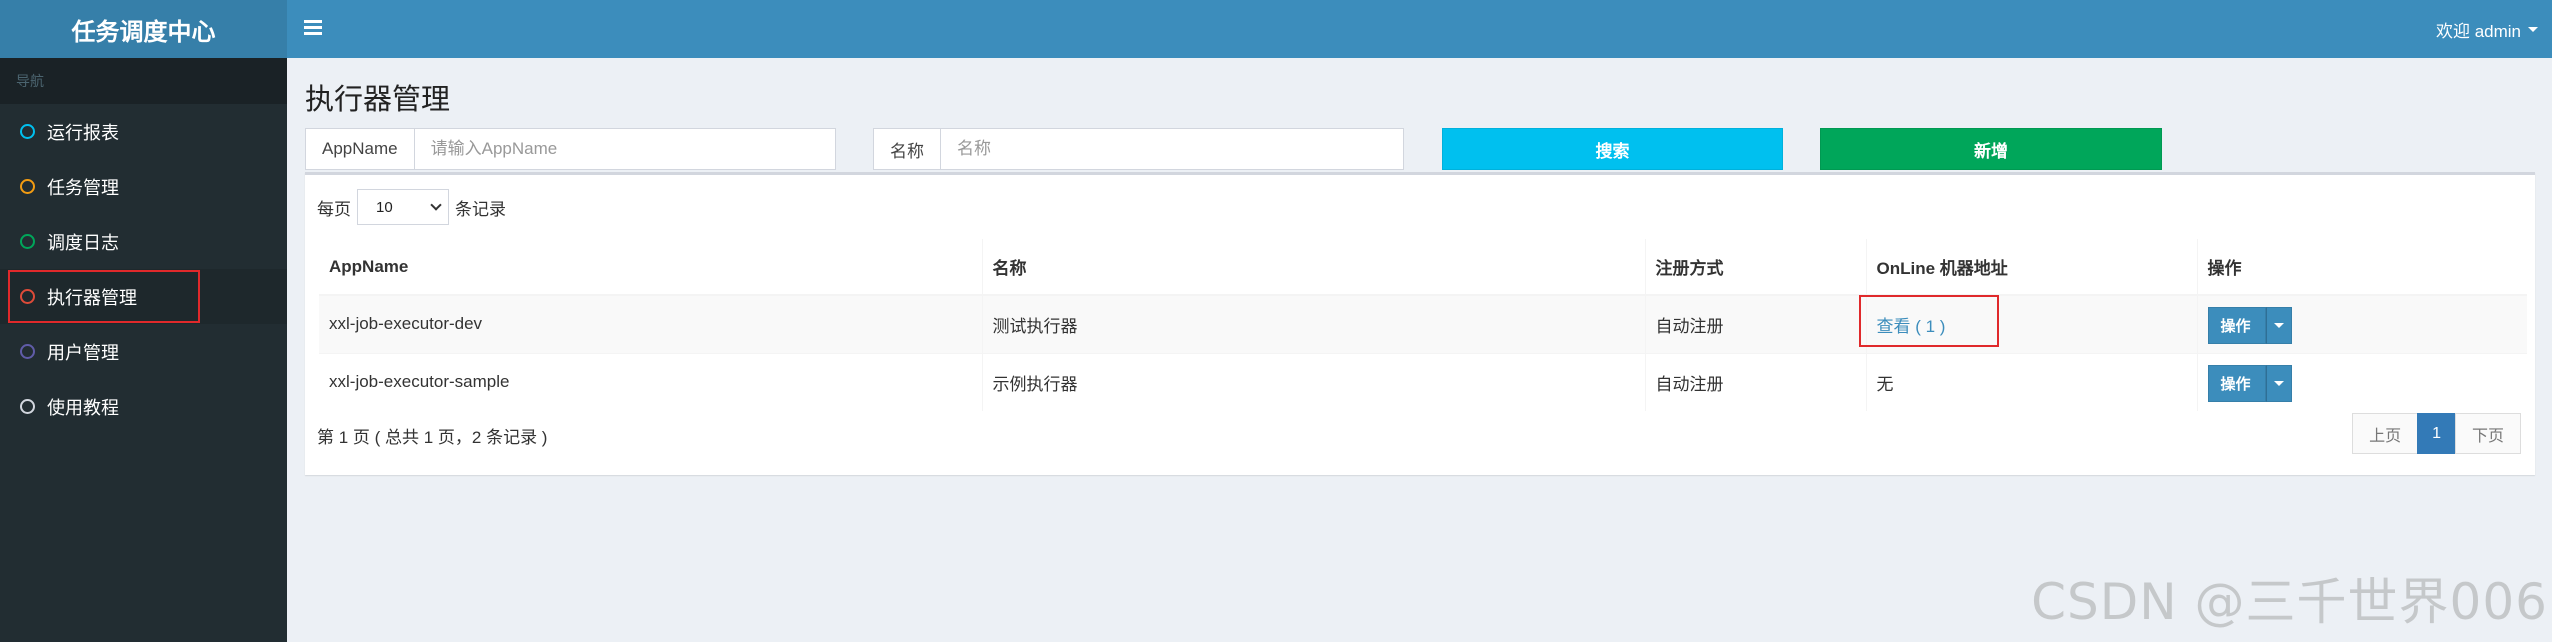 This screenshot has height=642, width=2552. Describe the element at coordinates (2289, 602) in the screenshot. I see `watermark: CSDN @三千世界006` at that location.